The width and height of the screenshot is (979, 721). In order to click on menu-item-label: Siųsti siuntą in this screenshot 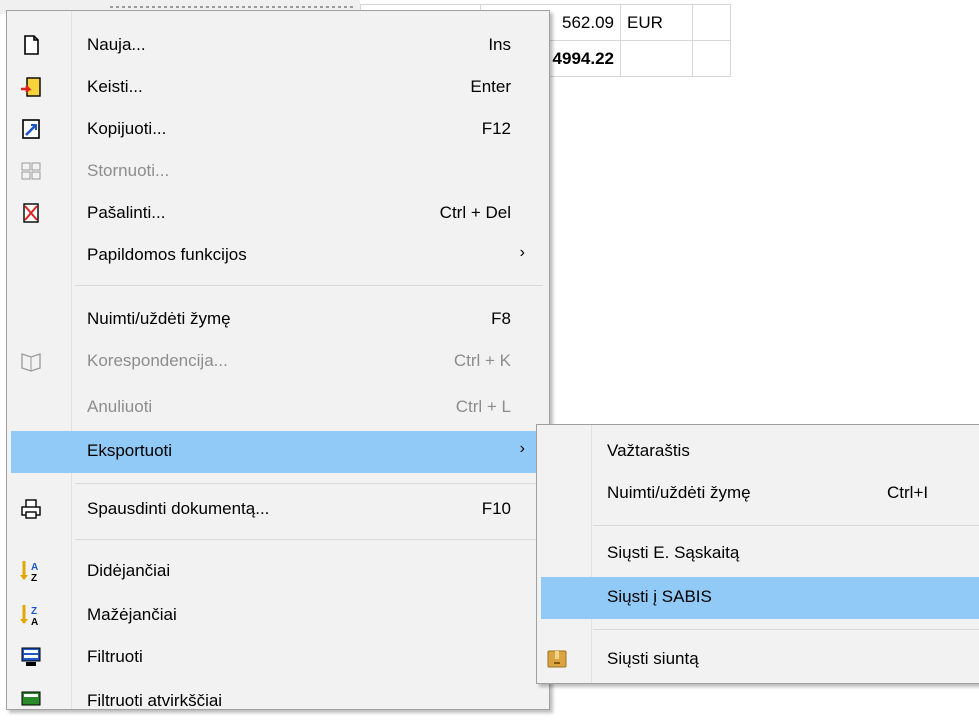, I will do `click(653, 658)`.